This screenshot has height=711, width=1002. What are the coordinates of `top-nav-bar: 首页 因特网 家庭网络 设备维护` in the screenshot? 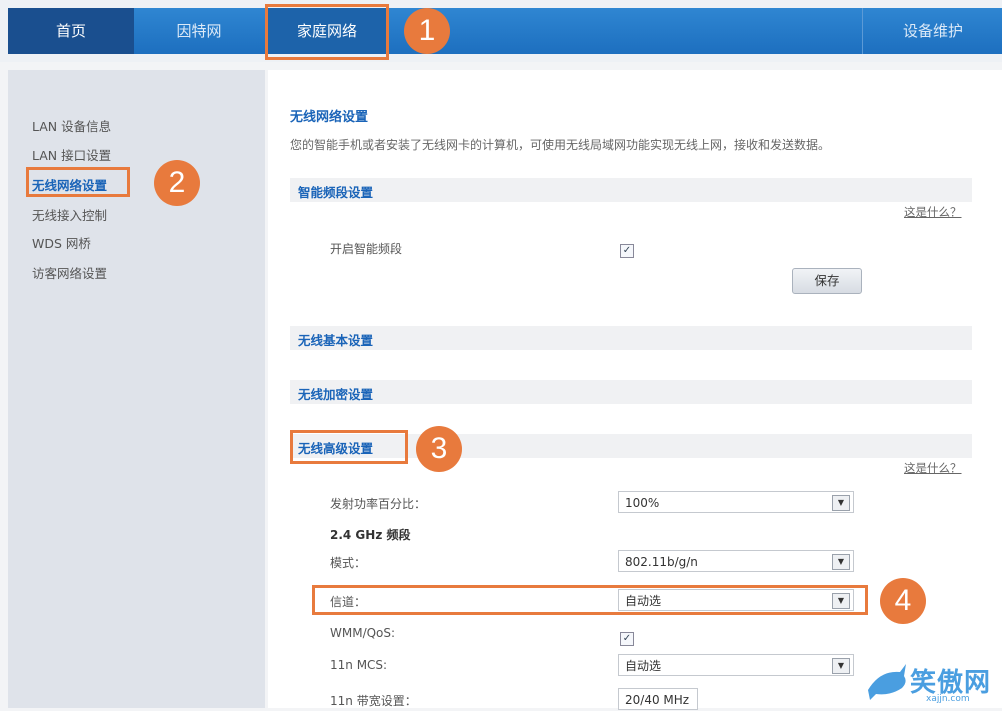 It's located at (501, 31).